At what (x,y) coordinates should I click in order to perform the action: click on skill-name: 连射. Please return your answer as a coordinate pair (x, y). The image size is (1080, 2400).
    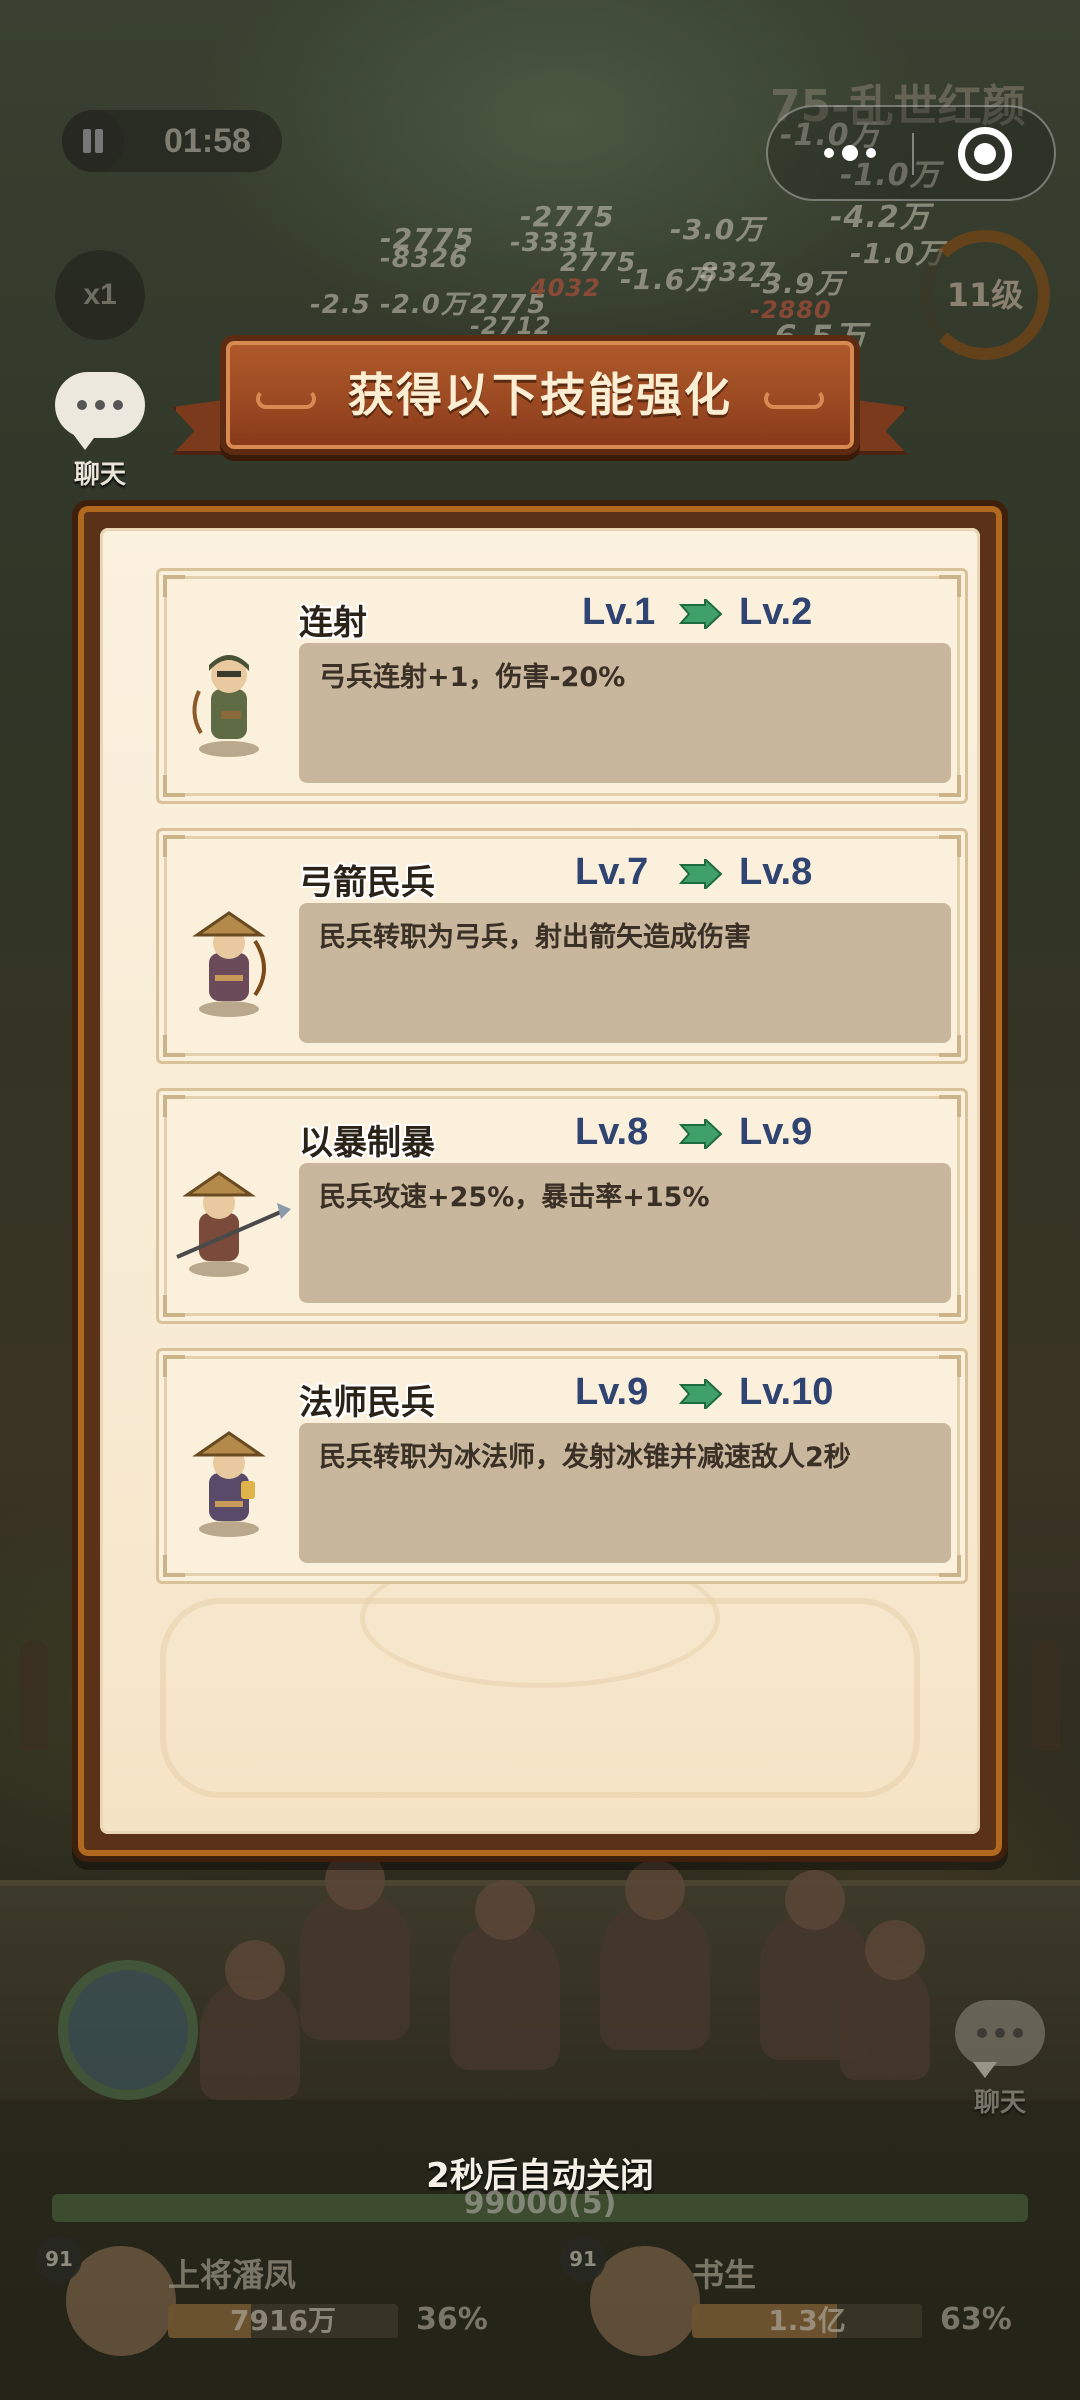
    Looking at the image, I should click on (333, 623).